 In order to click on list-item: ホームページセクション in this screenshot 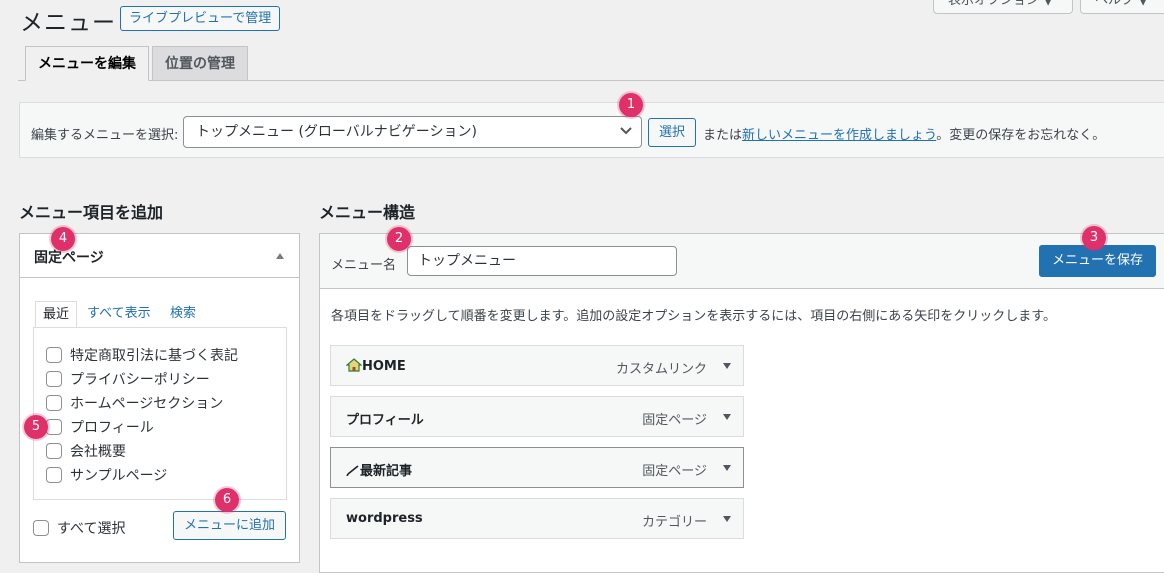, I will do `click(134, 403)`.